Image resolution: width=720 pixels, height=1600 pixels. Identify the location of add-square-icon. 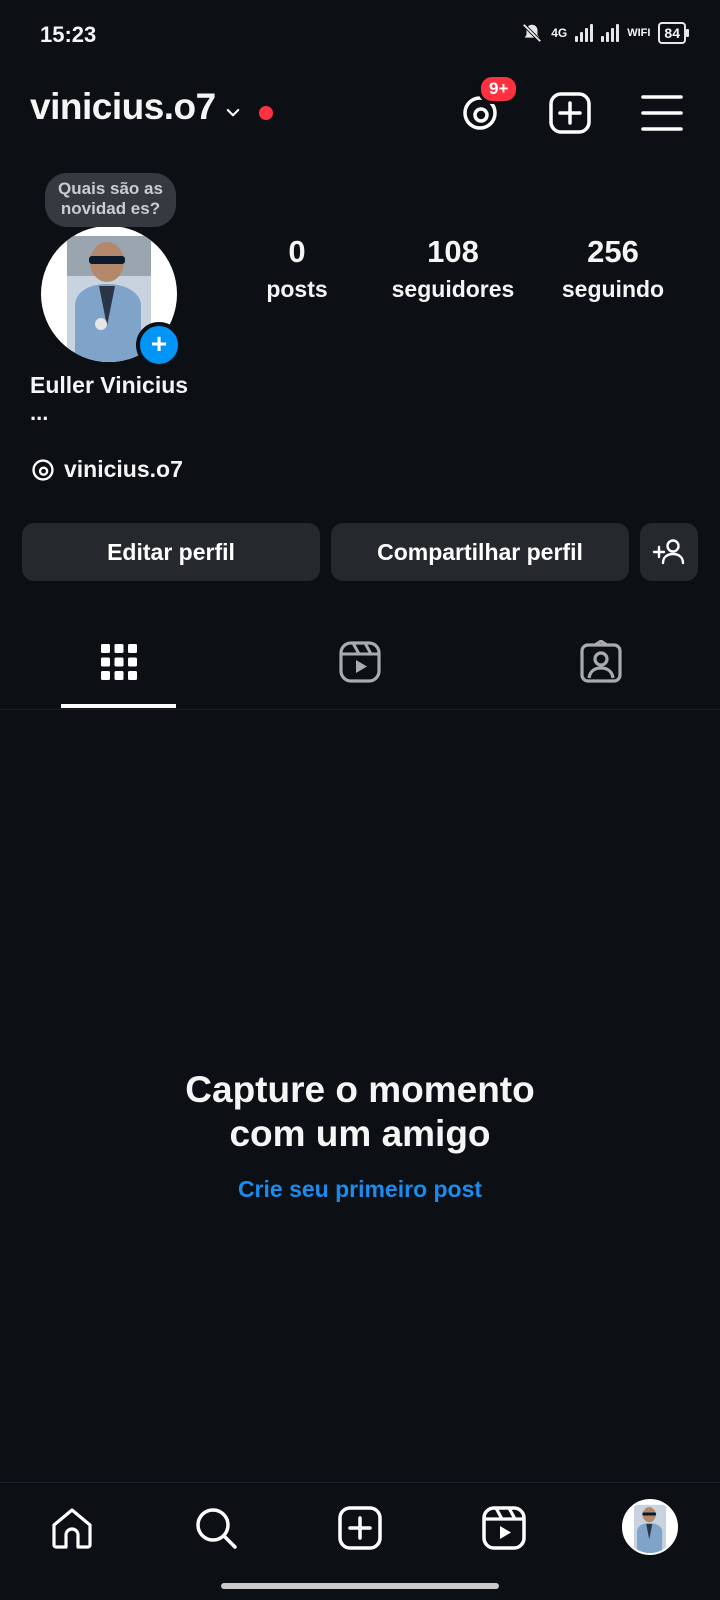
(570, 113).